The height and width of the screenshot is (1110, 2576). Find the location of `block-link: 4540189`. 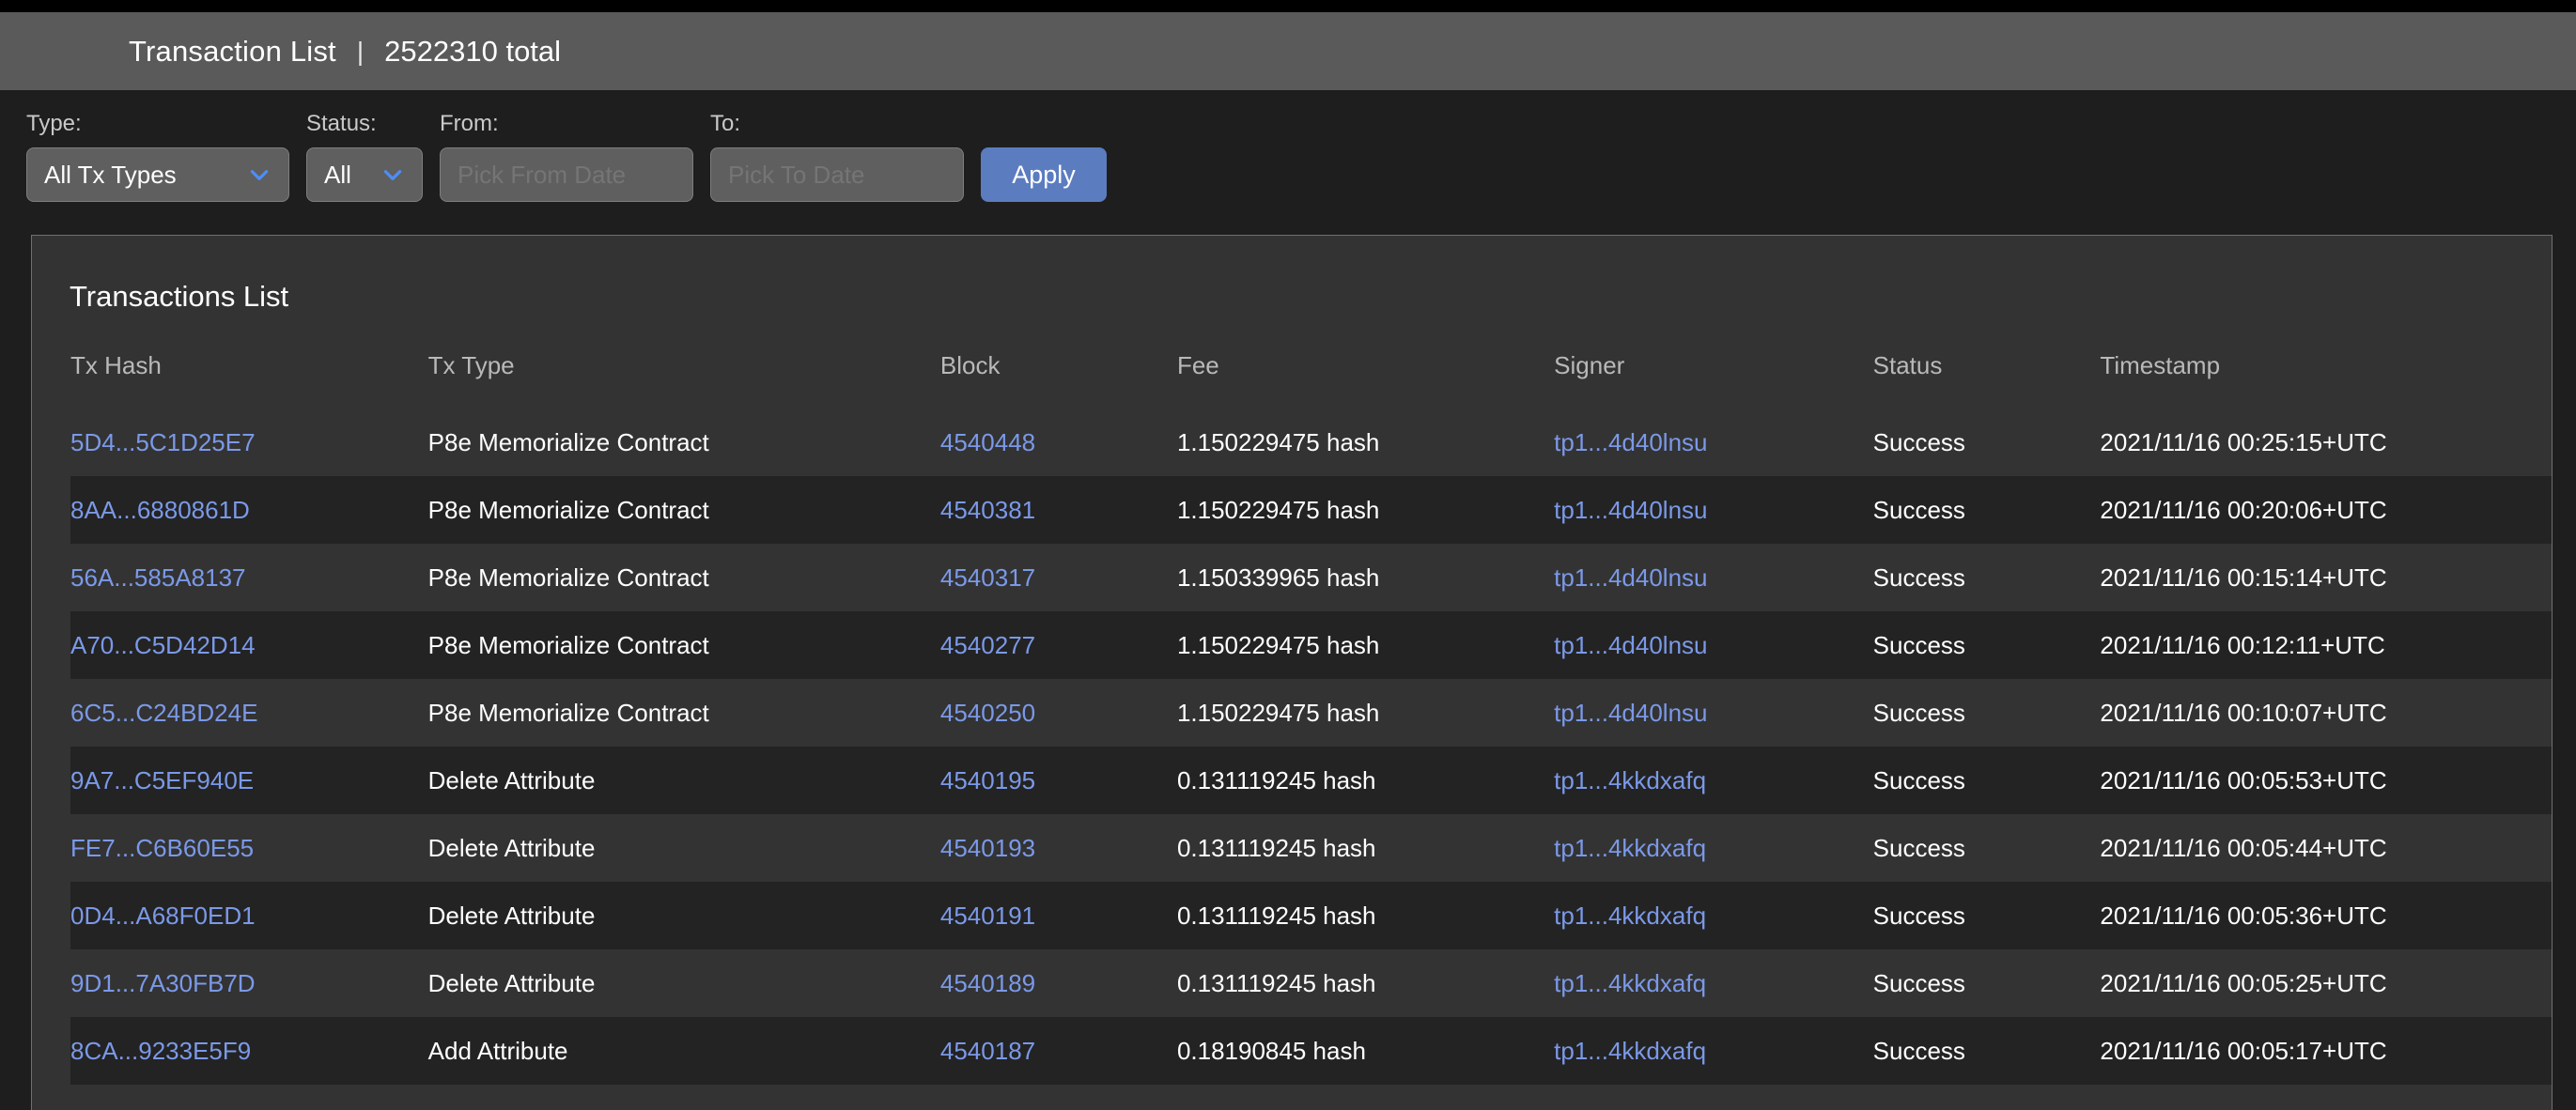

block-link: 4540189 is located at coordinates (988, 983).